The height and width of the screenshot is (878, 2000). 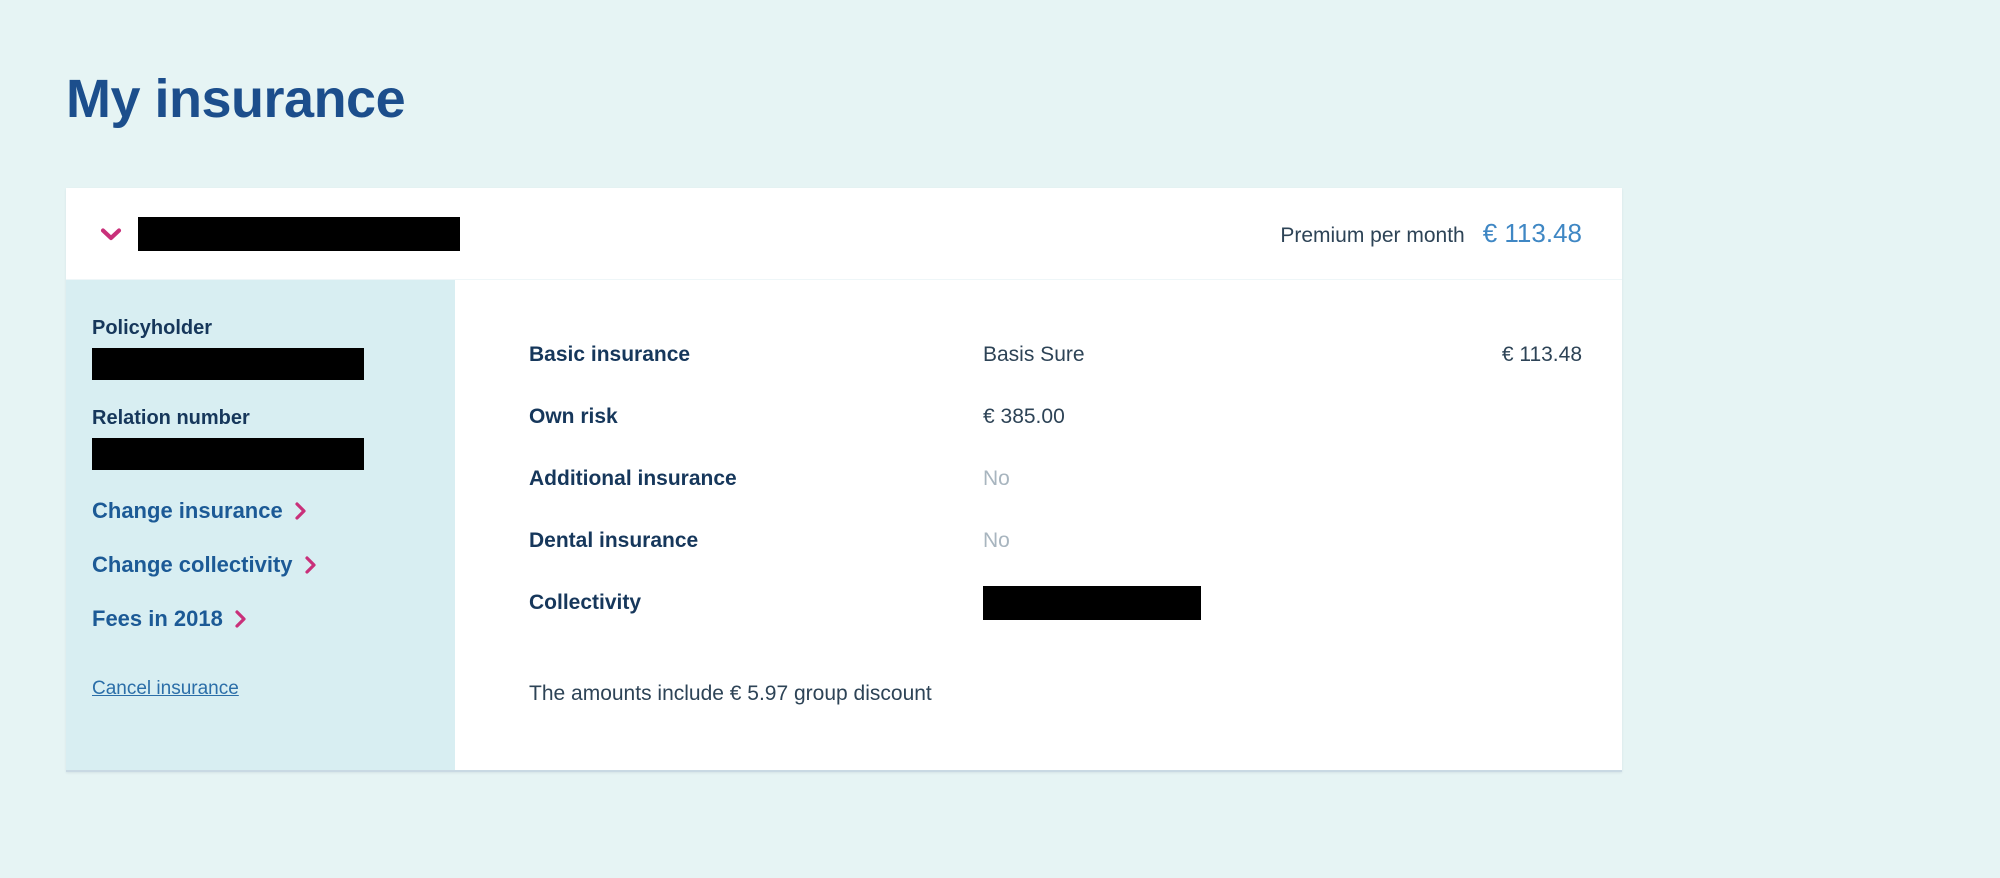 I want to click on card-header: Premium per month € 113.48, so click(x=844, y=234).